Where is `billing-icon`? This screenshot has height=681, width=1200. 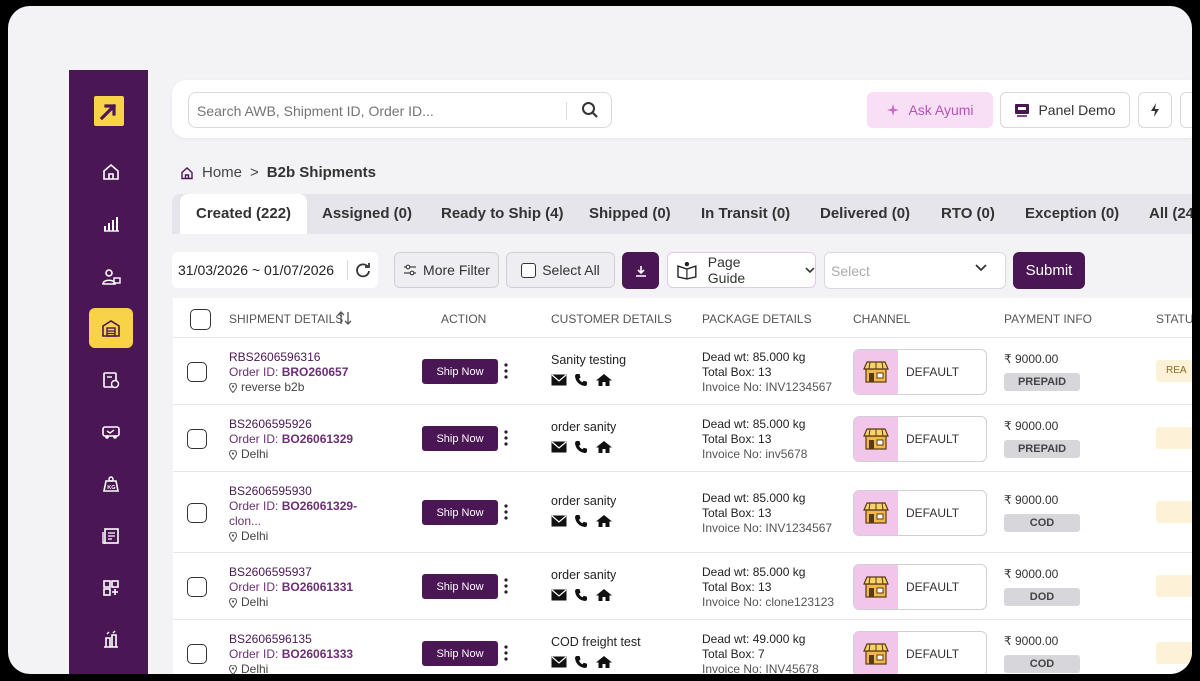
billing-icon is located at coordinates (111, 536).